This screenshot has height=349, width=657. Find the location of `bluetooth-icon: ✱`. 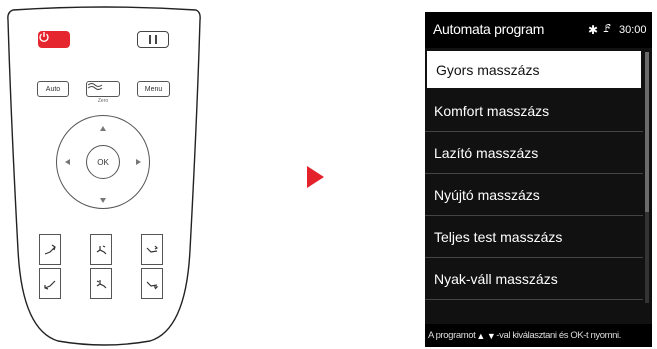

bluetooth-icon: ✱ is located at coordinates (593, 30).